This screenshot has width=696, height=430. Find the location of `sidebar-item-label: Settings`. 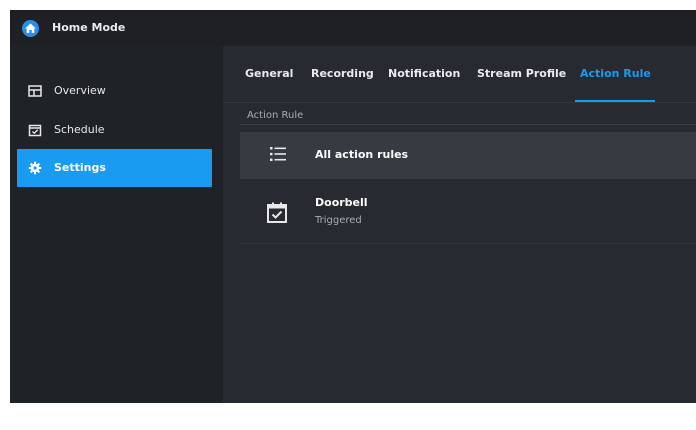

sidebar-item-label: Settings is located at coordinates (80, 167).